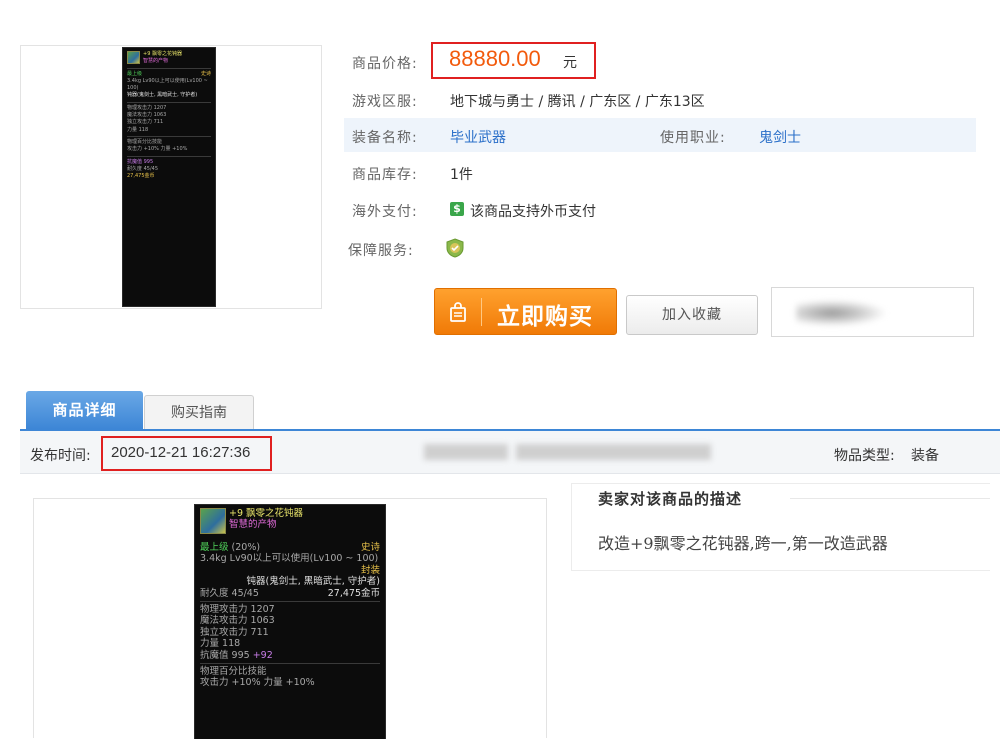 This screenshot has height=739, width=1000. Describe the element at coordinates (199, 412) in the screenshot. I see `tab-purchase-guide: 购买指南` at that location.